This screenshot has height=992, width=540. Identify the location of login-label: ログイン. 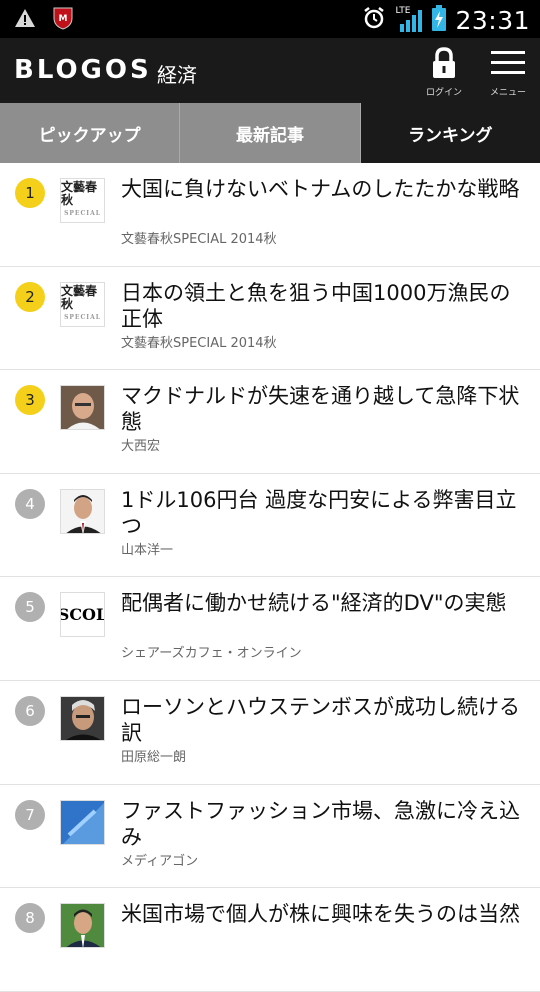
(443, 93).